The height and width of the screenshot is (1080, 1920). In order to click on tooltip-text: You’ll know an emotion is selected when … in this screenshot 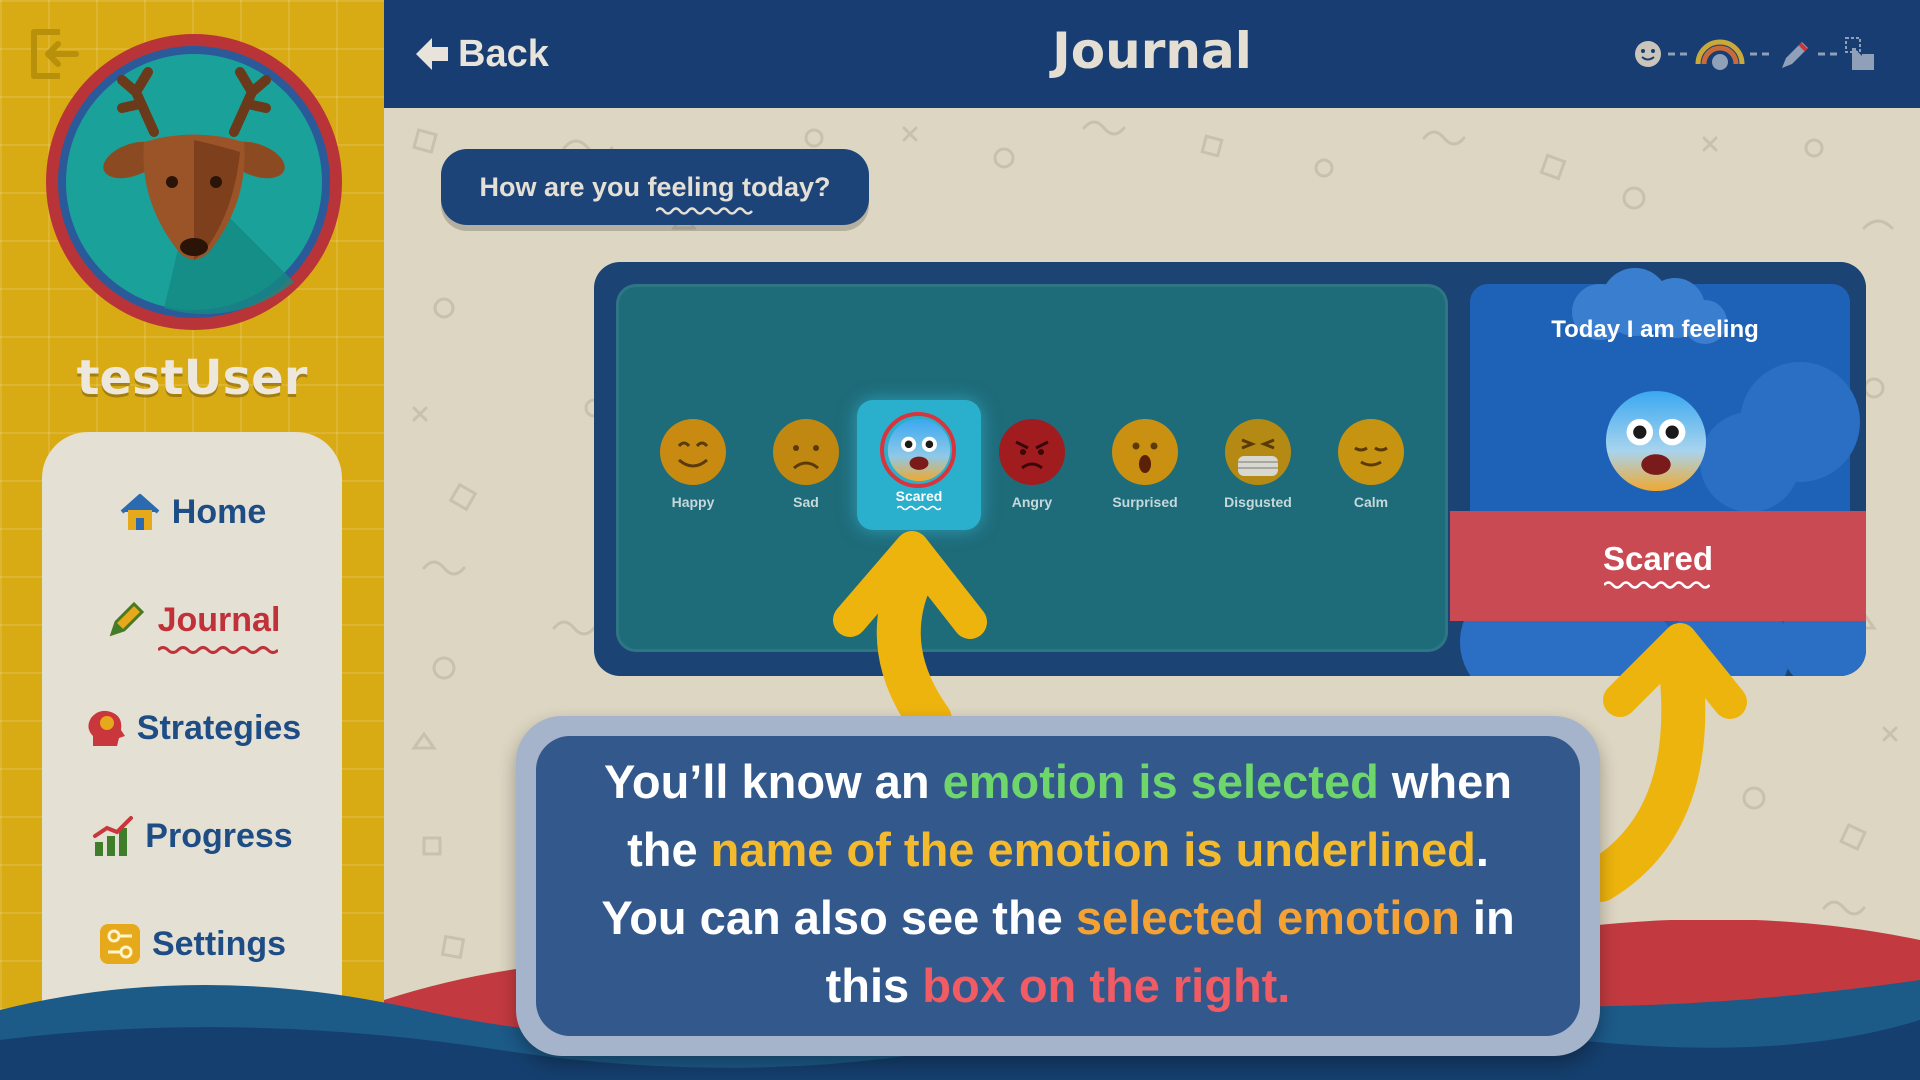, I will do `click(1058, 884)`.